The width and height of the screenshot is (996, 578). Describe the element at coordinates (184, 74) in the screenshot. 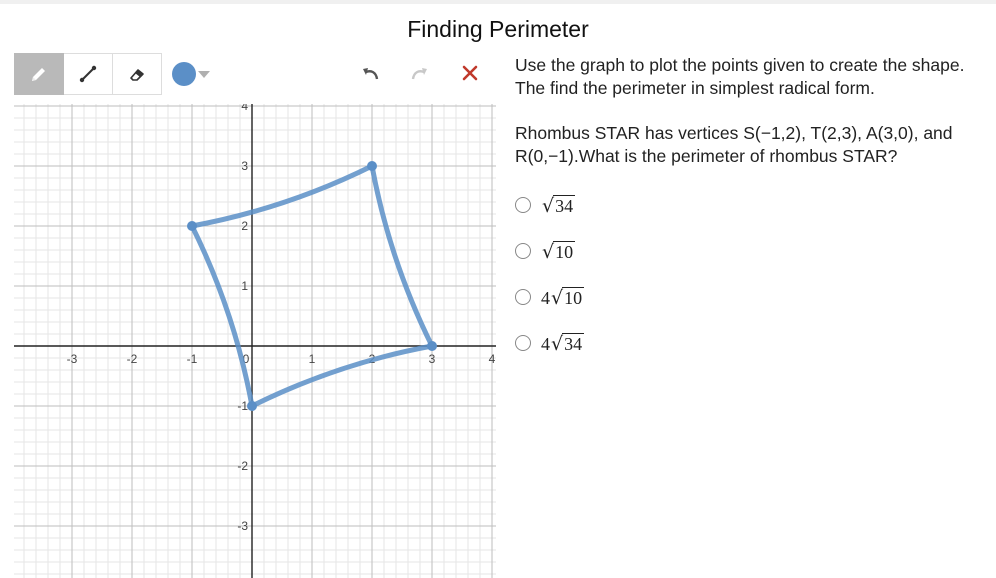

I see `color-swatch` at that location.